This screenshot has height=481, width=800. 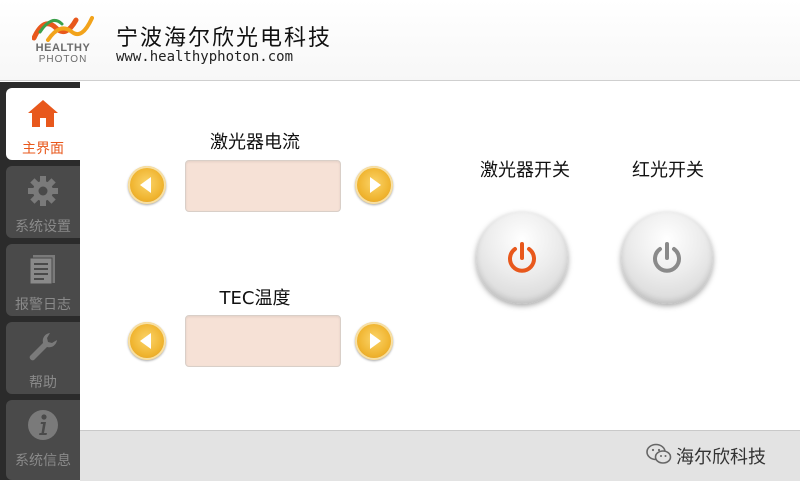 I want to click on company-logo: HEALTHY PHOTON, so click(x=63, y=39).